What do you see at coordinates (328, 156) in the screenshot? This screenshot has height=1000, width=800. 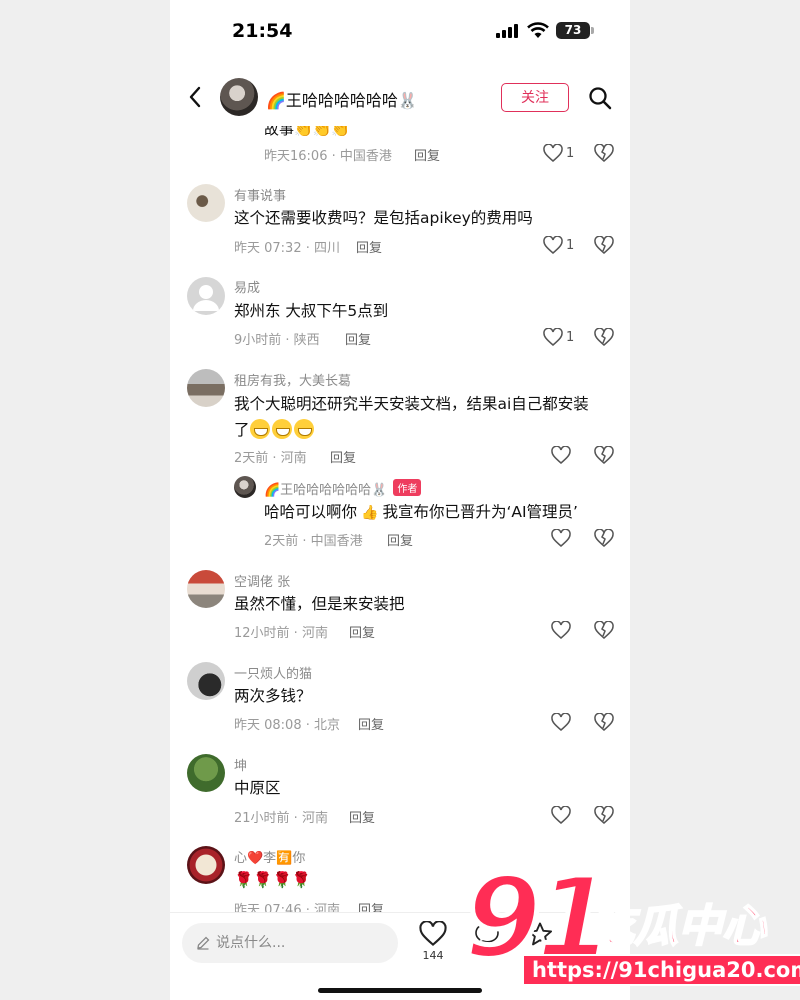 I see `comment-meta: 昨天16:06 · 中国香港` at bounding box center [328, 156].